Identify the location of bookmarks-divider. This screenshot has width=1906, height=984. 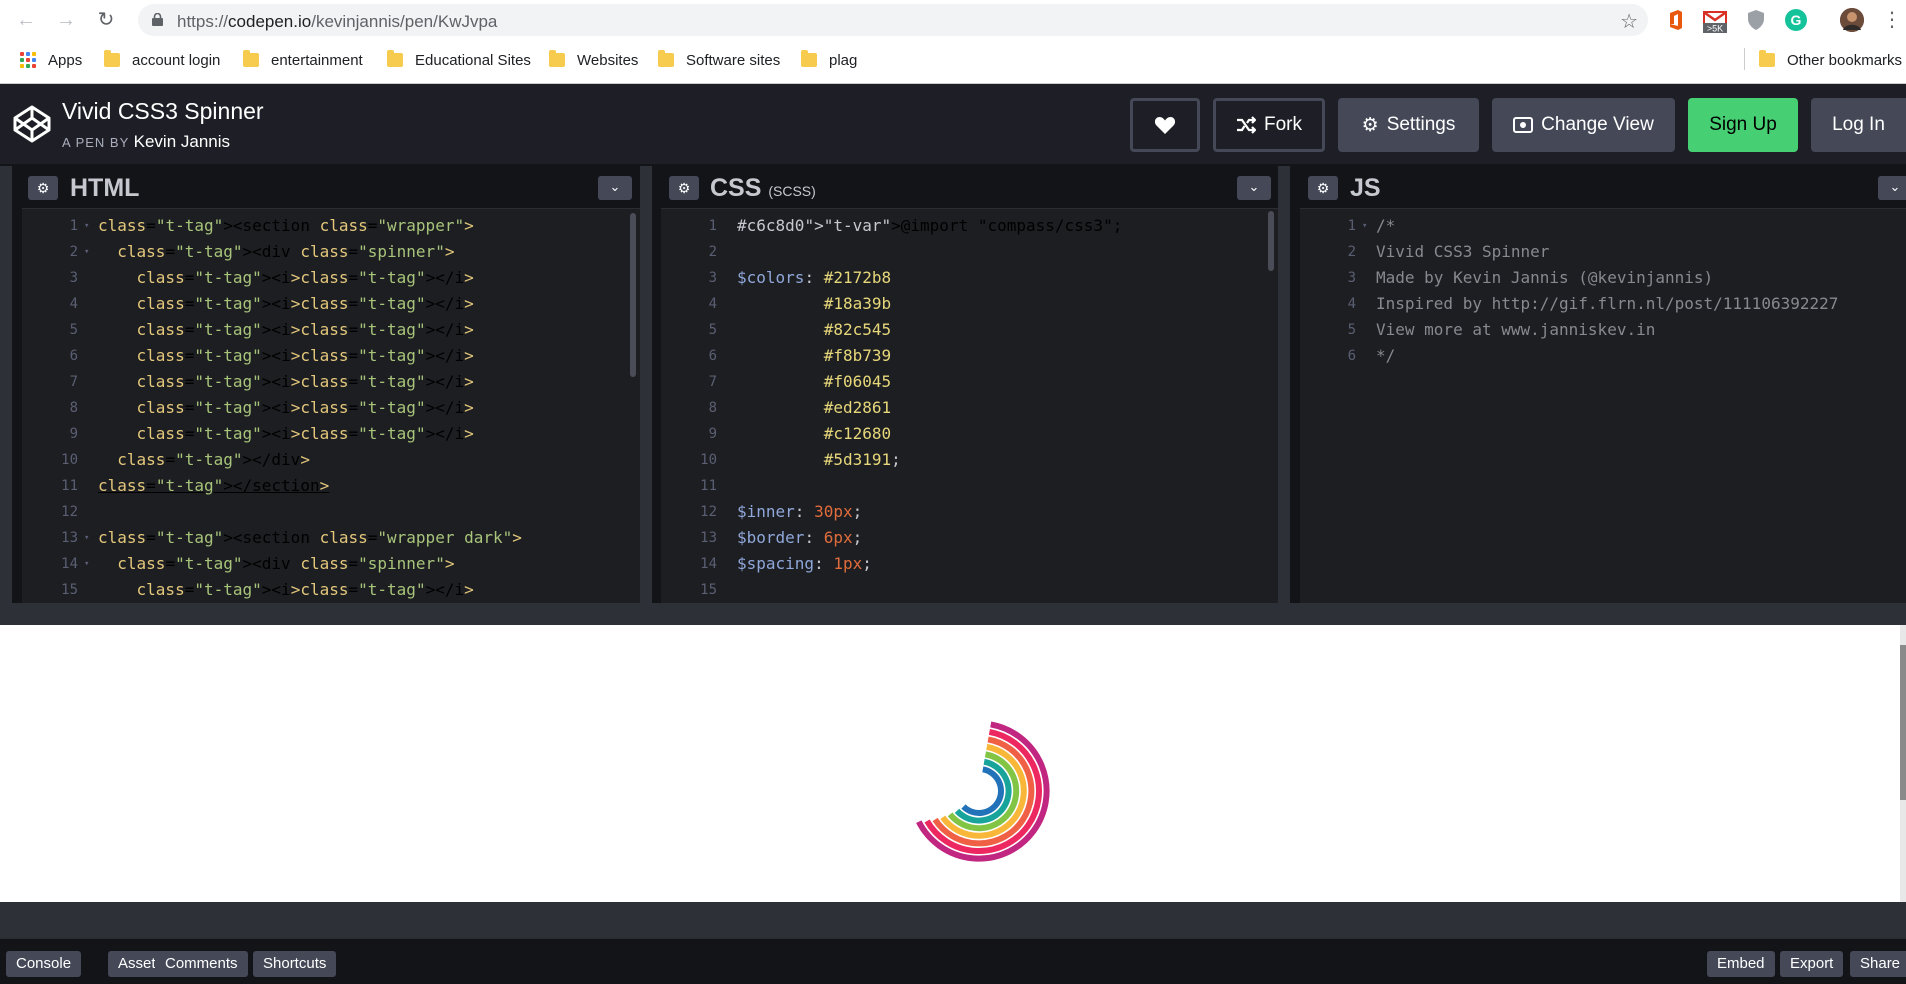
(1744, 59).